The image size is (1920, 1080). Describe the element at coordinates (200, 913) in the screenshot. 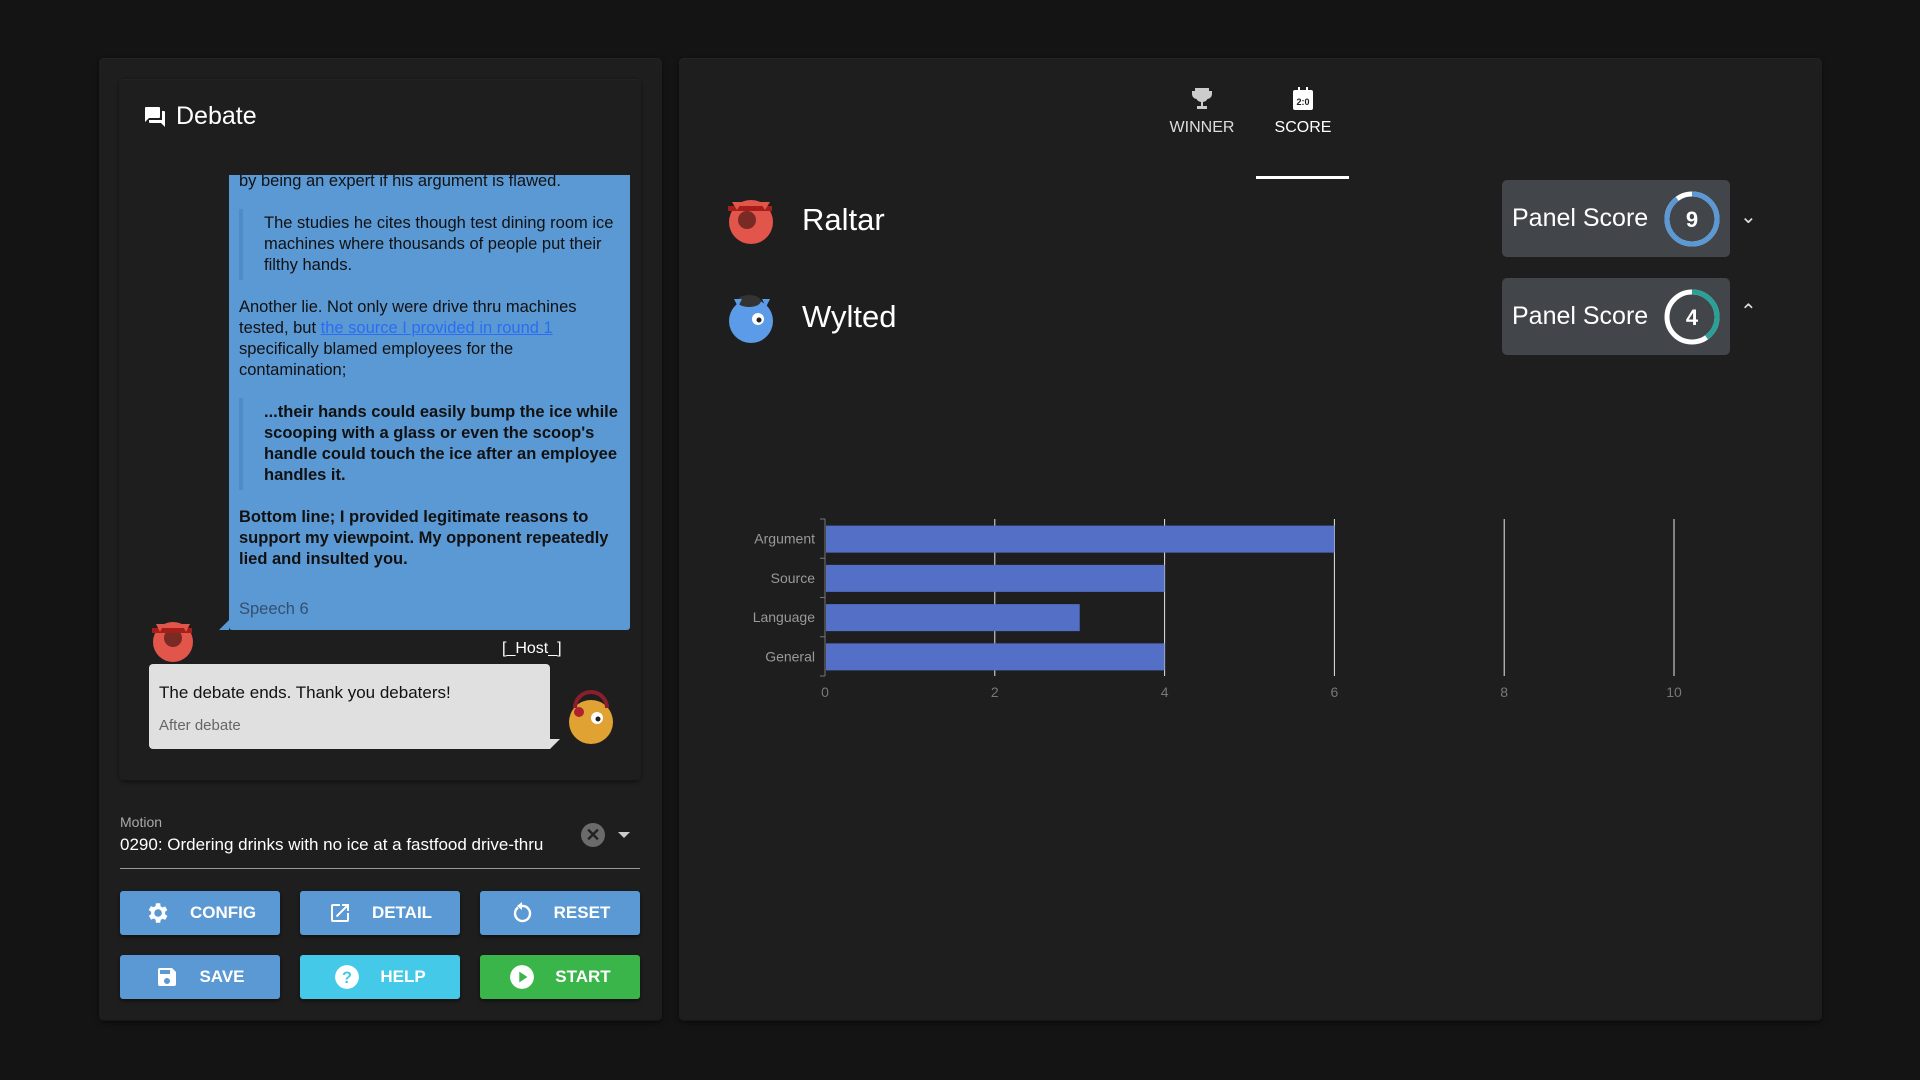

I see `config-button: CONFIG` at that location.